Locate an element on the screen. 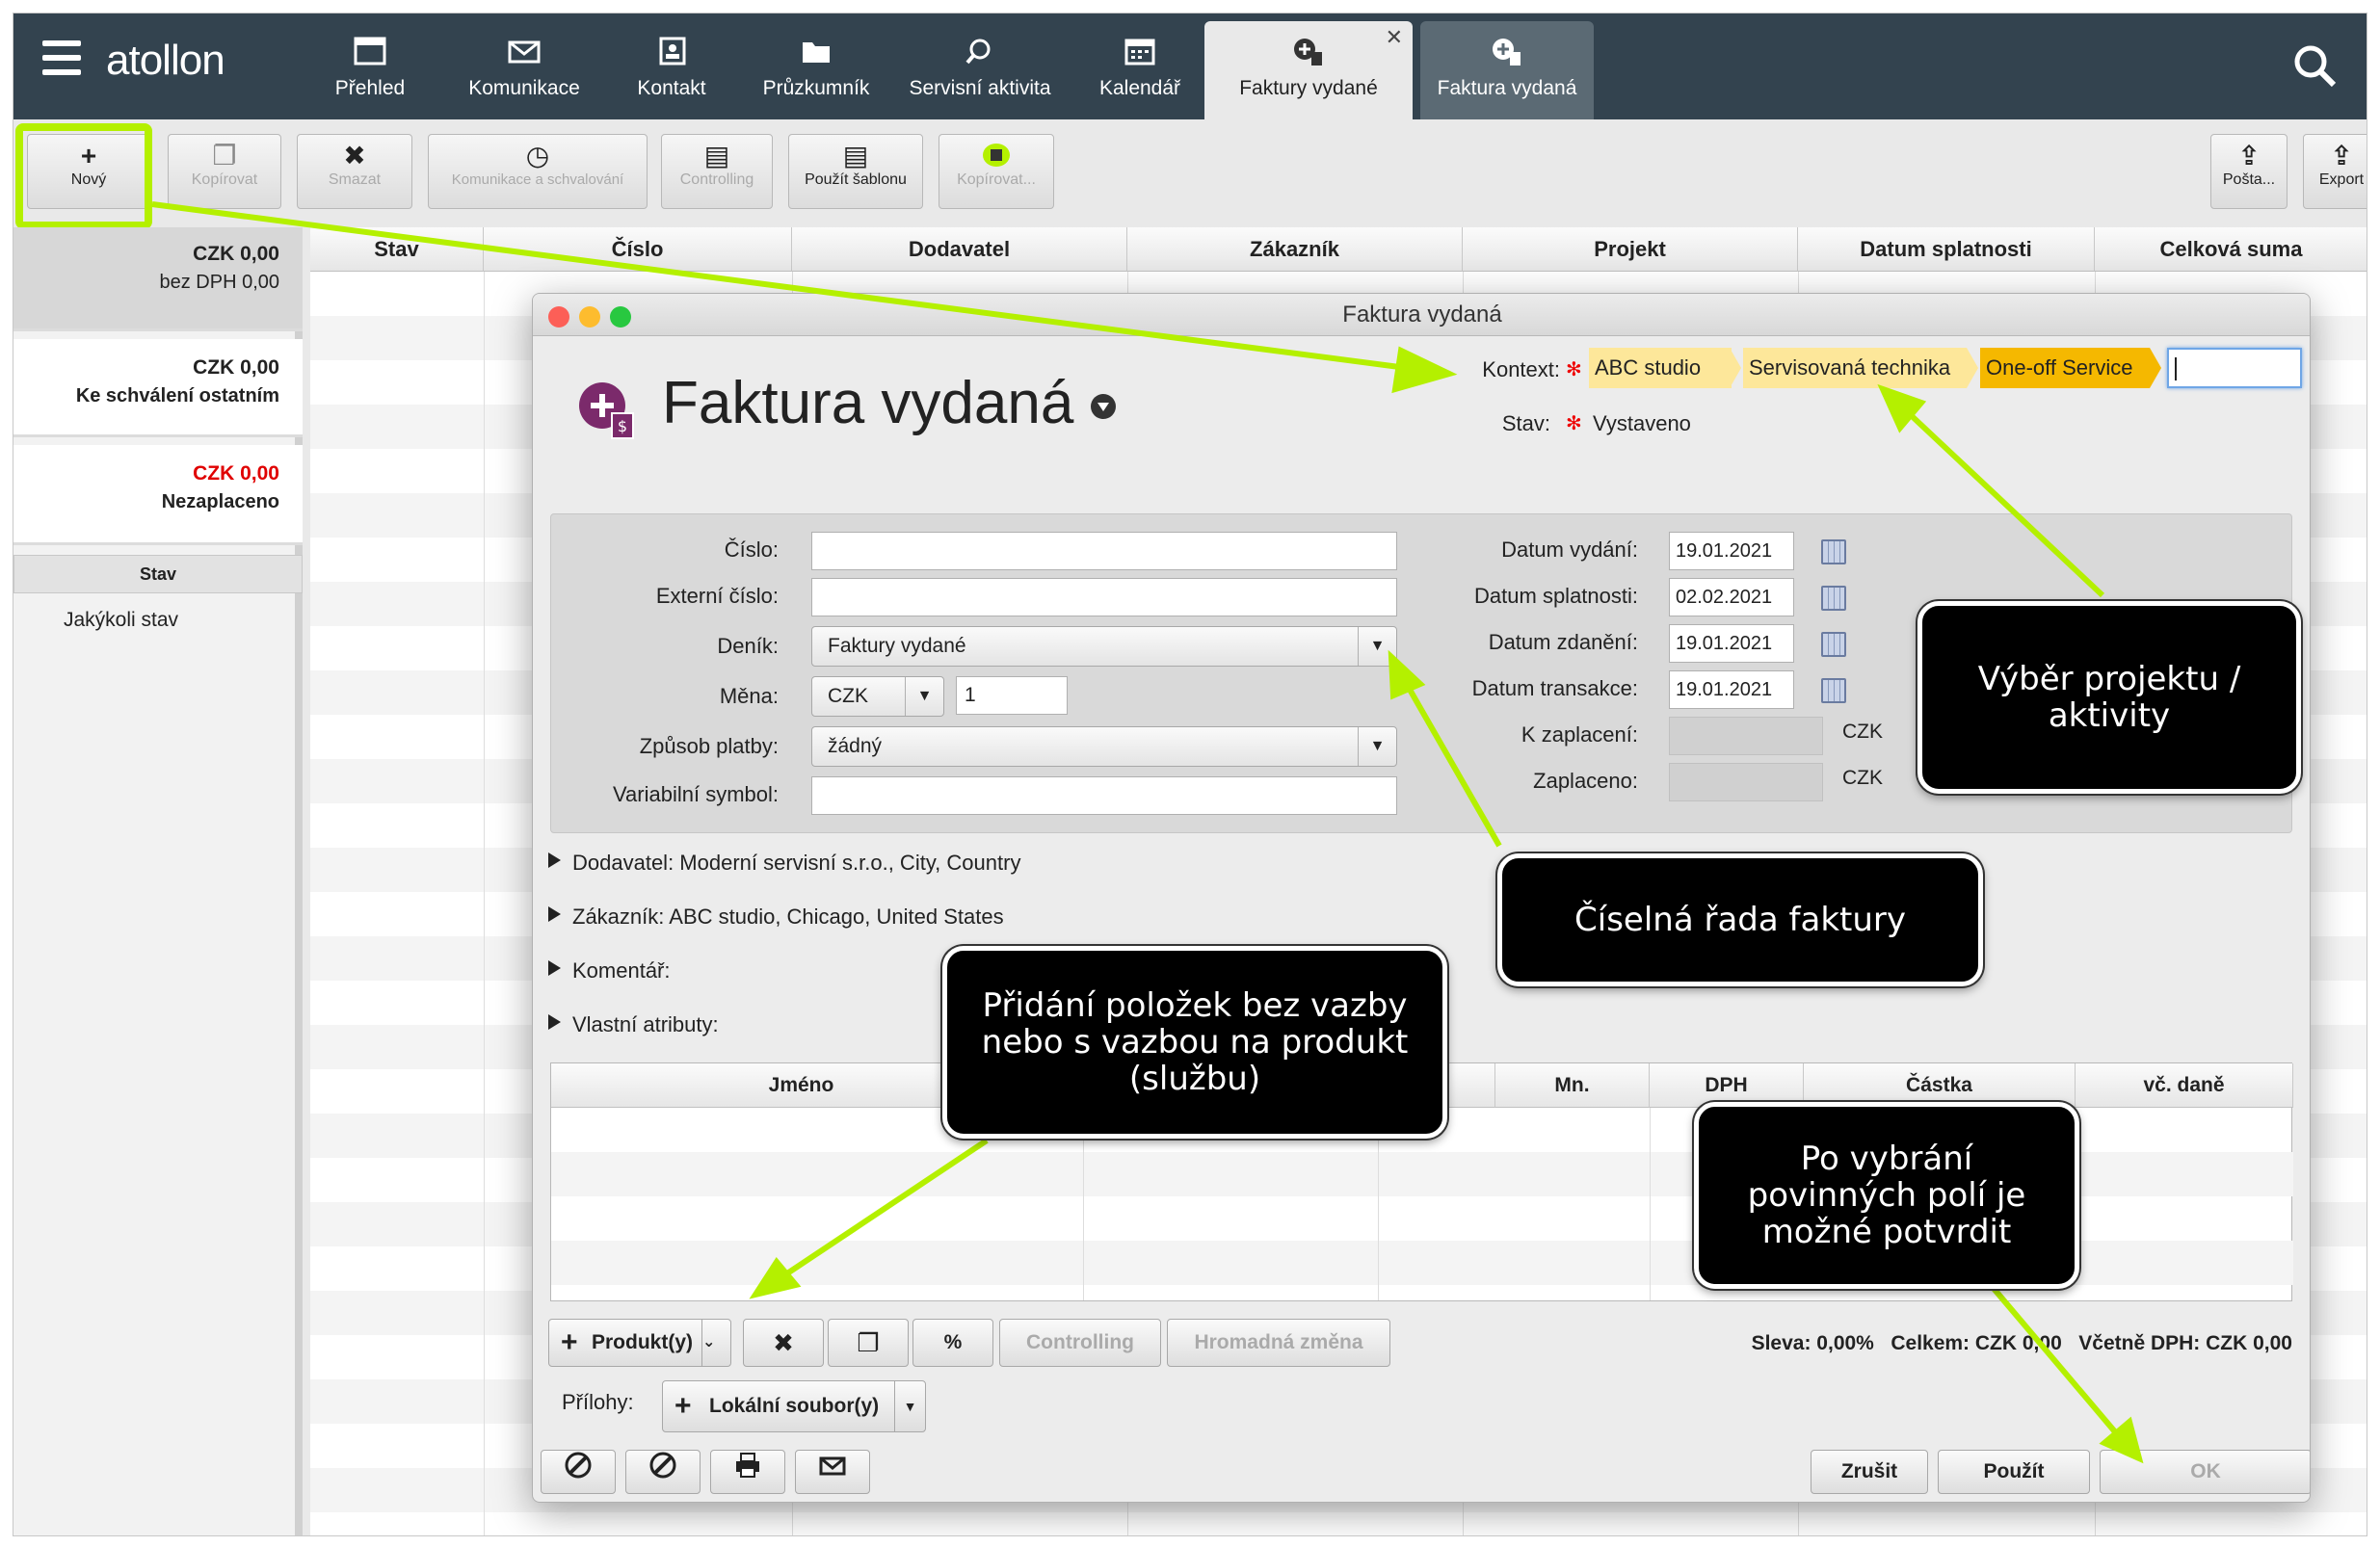 Image resolution: width=2380 pixels, height=1547 pixels. callout-invoice-series: Číselná řada faktury is located at coordinates (1740, 919).